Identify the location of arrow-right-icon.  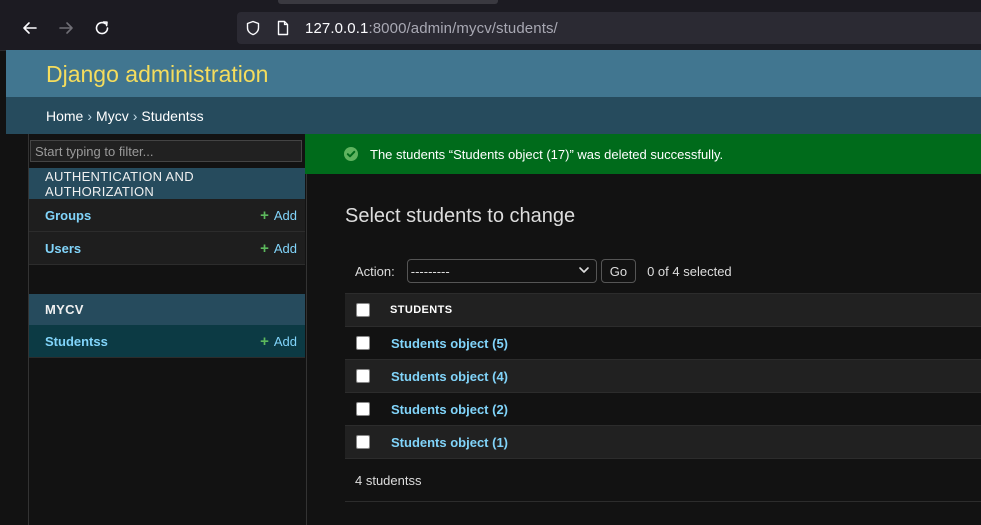
(66, 28).